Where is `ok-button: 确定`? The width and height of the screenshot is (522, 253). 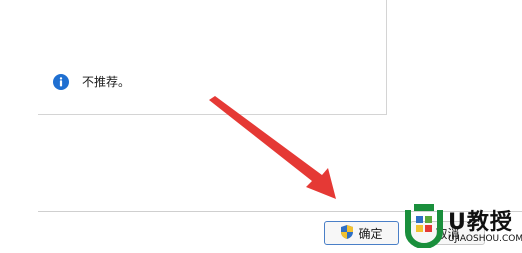
ok-button: 确定 is located at coordinates (361, 233).